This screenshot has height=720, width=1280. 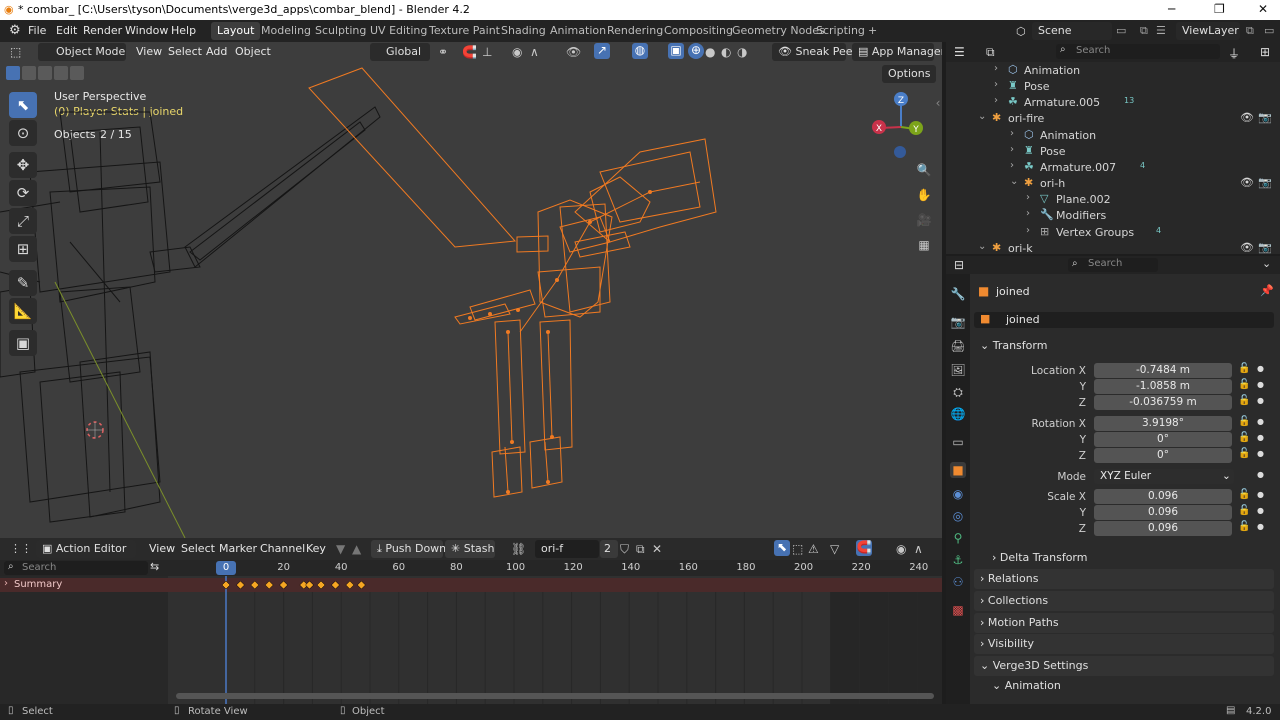 What do you see at coordinates (1113, 70) in the screenshot?
I see `outliner-row: › ⬡ Animation` at bounding box center [1113, 70].